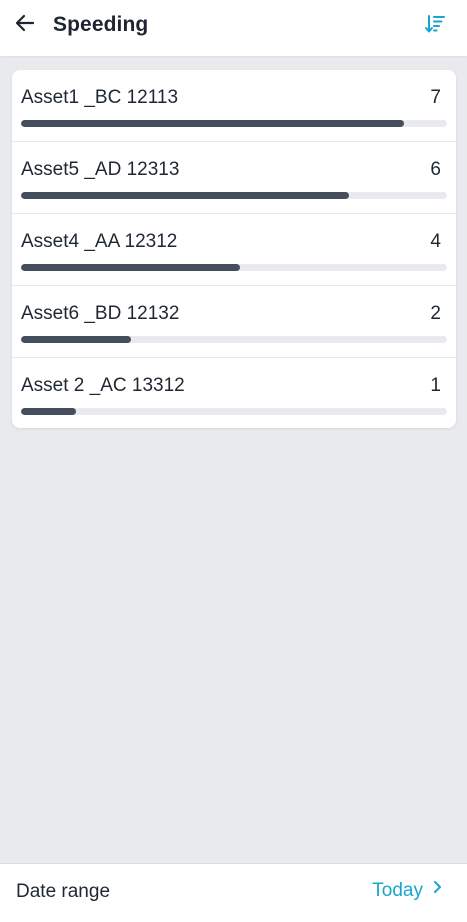 The image size is (467, 922). Describe the element at coordinates (234, 106) in the screenshot. I see `asset-row: Asset1 _BC 12113 7` at that location.